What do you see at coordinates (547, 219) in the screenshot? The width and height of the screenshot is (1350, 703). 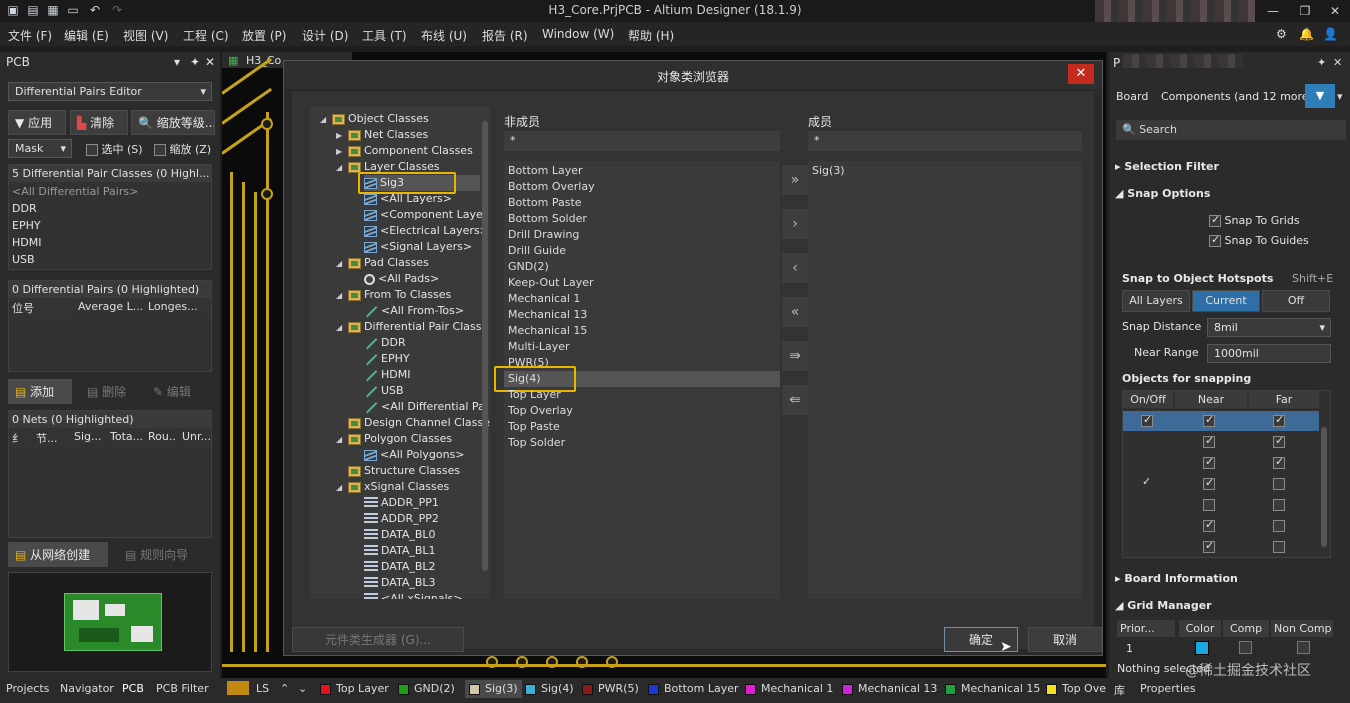 I see `list-item: Bottom Solder` at bounding box center [547, 219].